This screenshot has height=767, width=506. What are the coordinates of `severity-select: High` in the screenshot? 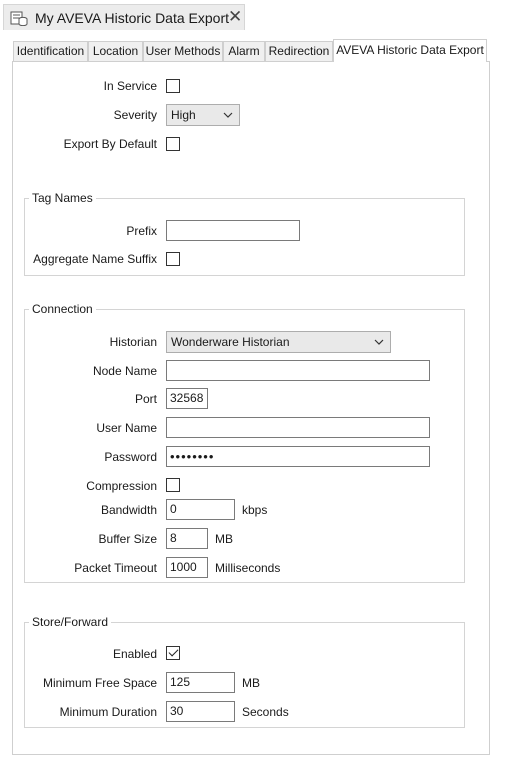 It's located at (203, 115).